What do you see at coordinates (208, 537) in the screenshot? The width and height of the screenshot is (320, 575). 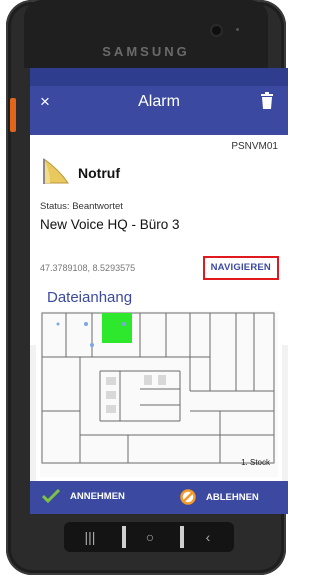 I see `back-button: ‹` at bounding box center [208, 537].